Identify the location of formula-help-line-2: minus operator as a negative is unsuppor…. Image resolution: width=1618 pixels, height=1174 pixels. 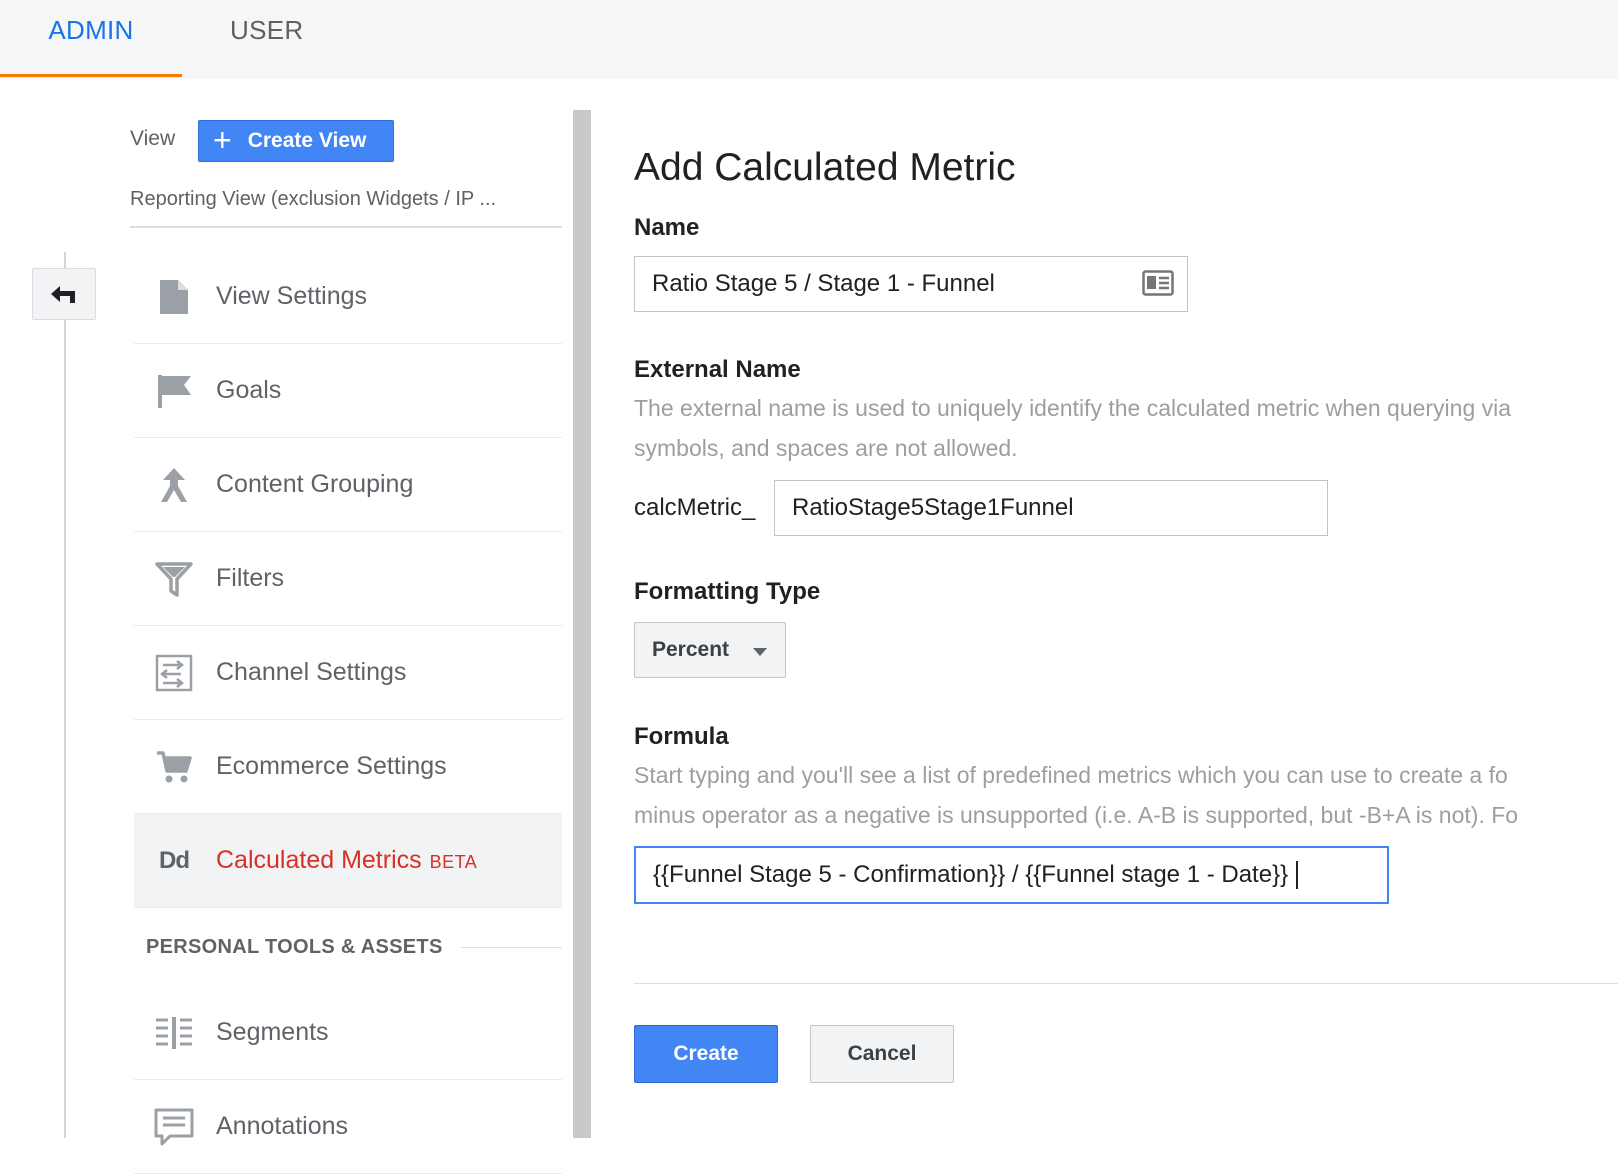
(1076, 815).